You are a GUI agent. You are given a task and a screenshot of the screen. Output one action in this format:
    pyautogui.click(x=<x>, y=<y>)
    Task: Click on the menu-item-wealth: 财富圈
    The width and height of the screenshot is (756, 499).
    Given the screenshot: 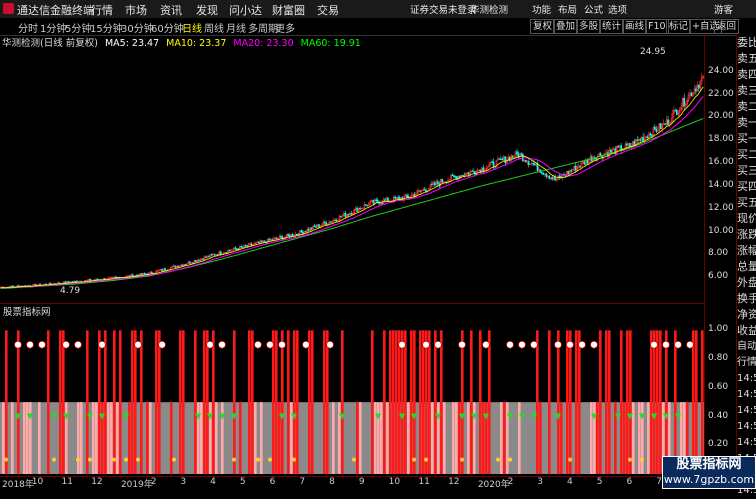 What is the action you would take?
    pyautogui.click(x=288, y=10)
    